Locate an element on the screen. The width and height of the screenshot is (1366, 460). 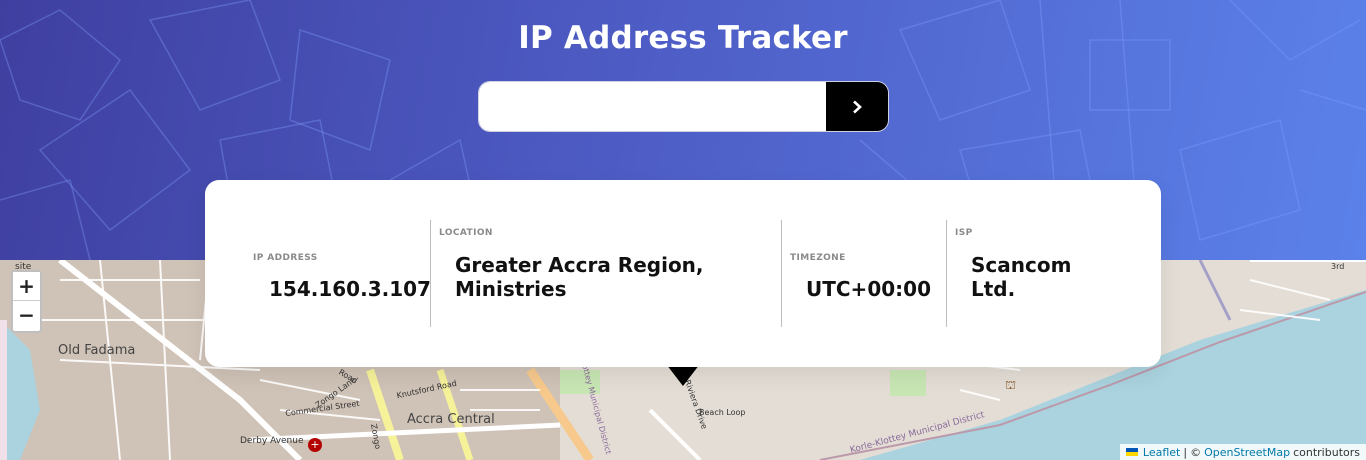
map-attribution: Leaflet | © OpenStreetMap contributors is located at coordinates (1242, 452).